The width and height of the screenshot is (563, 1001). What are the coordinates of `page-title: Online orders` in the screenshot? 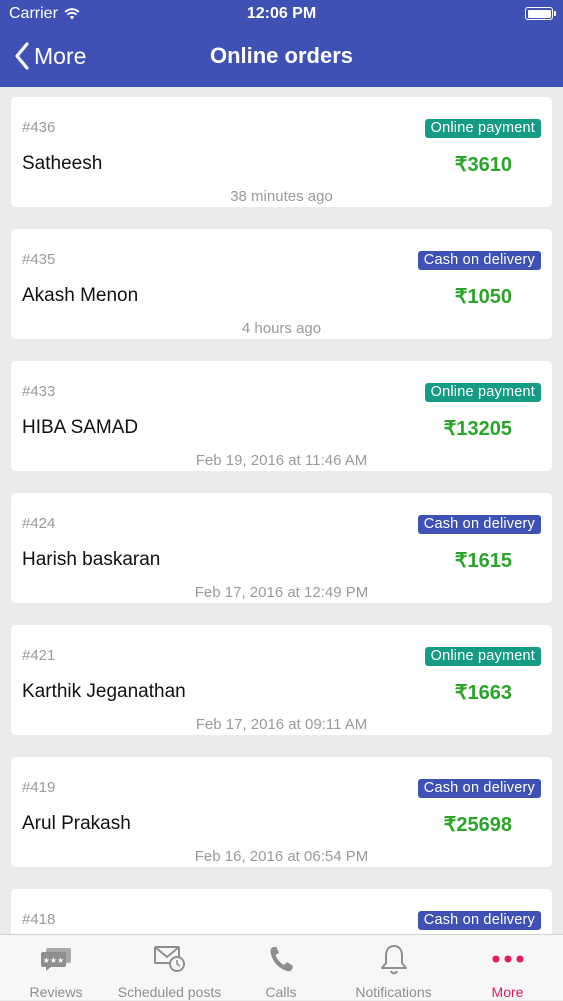 It's located at (281, 55).